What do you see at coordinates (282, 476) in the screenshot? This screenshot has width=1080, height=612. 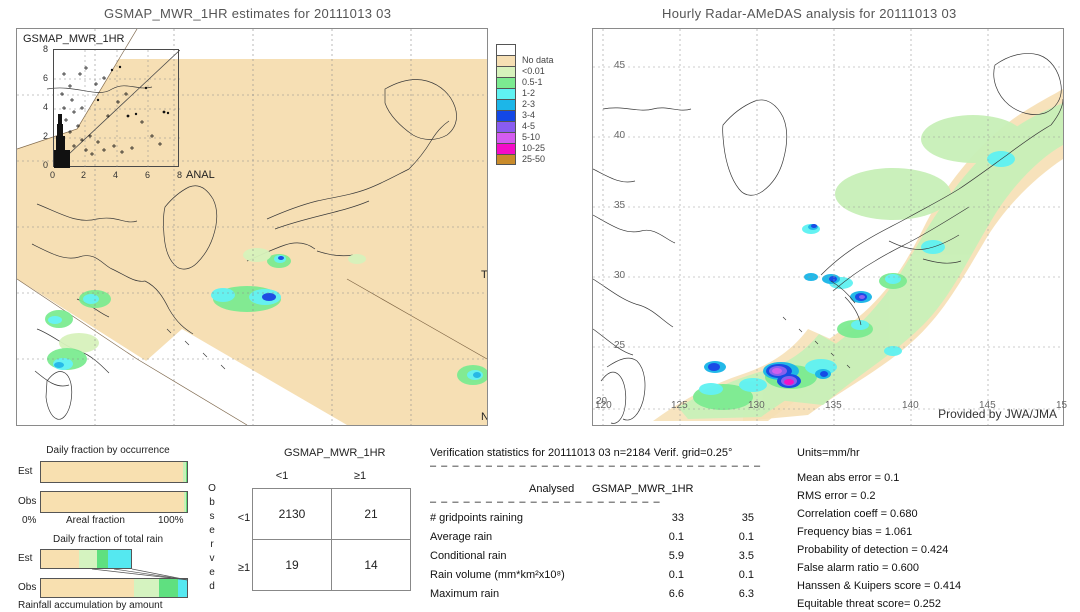 I see `contingency-col-header-0: <1` at bounding box center [282, 476].